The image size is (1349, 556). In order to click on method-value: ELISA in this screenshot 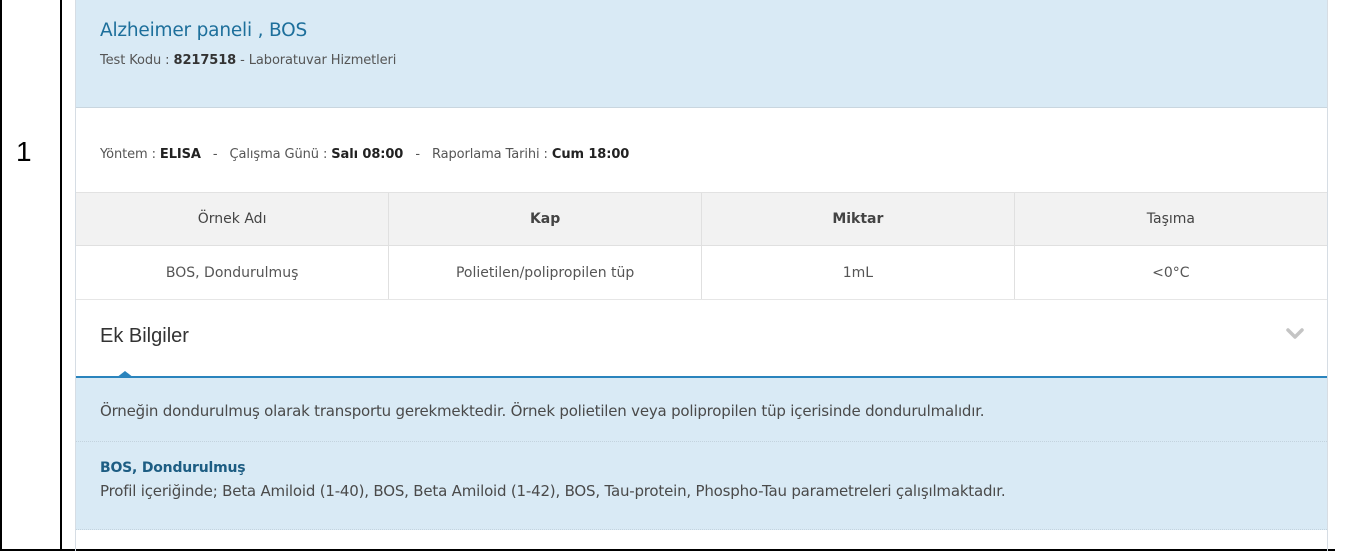, I will do `click(180, 154)`.